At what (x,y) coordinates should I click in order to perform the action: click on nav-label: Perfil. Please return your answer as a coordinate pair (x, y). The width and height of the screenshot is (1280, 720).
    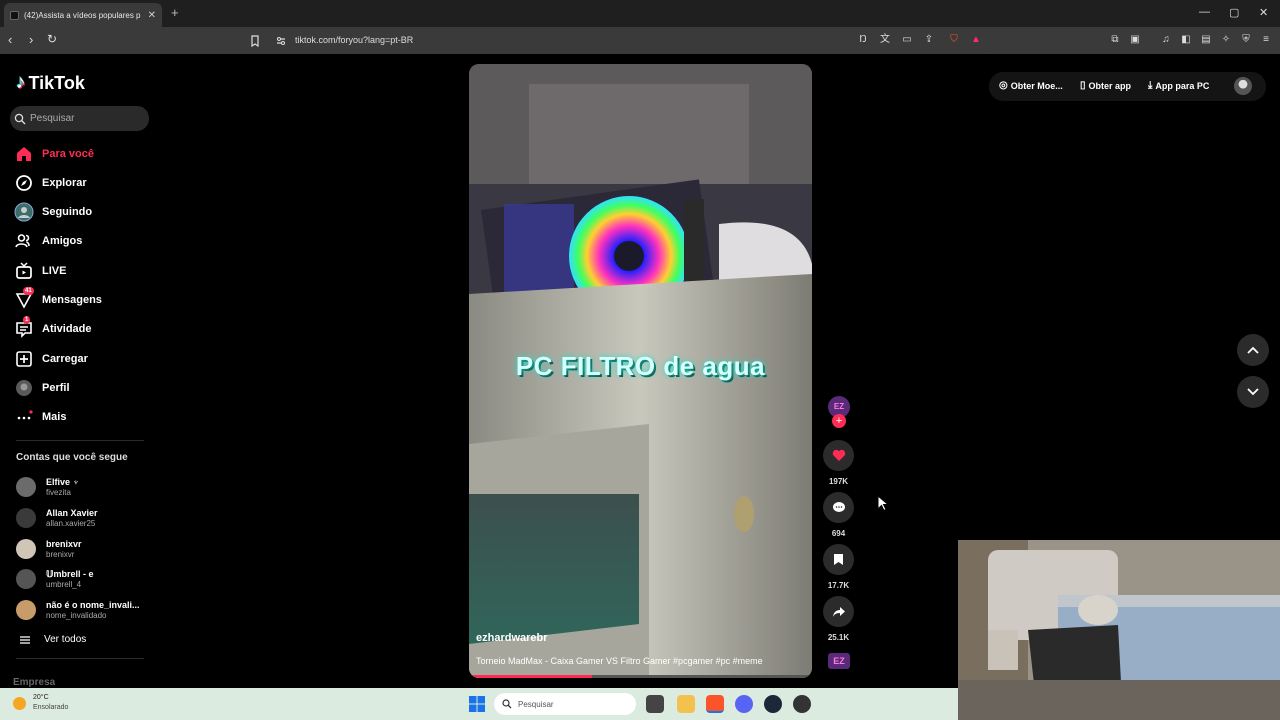
    Looking at the image, I should click on (56, 388).